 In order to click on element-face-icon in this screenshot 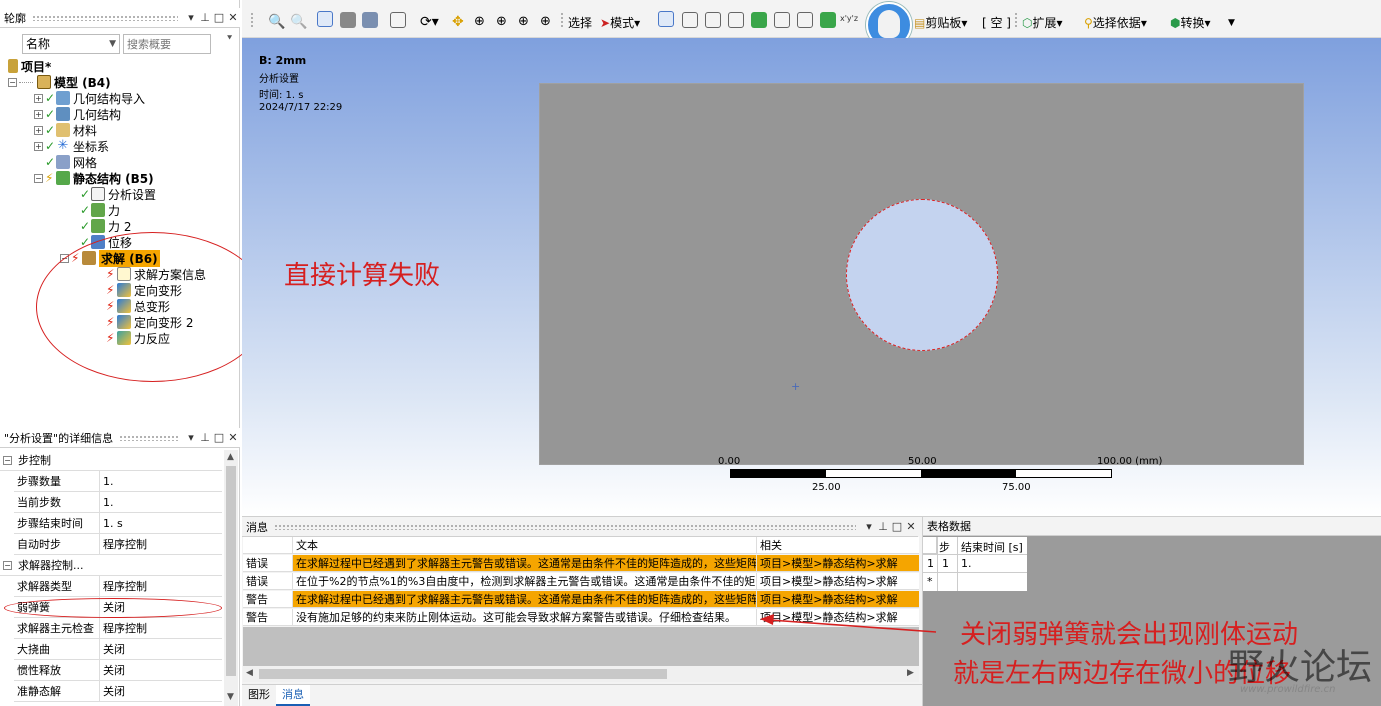, I will do `click(828, 20)`.